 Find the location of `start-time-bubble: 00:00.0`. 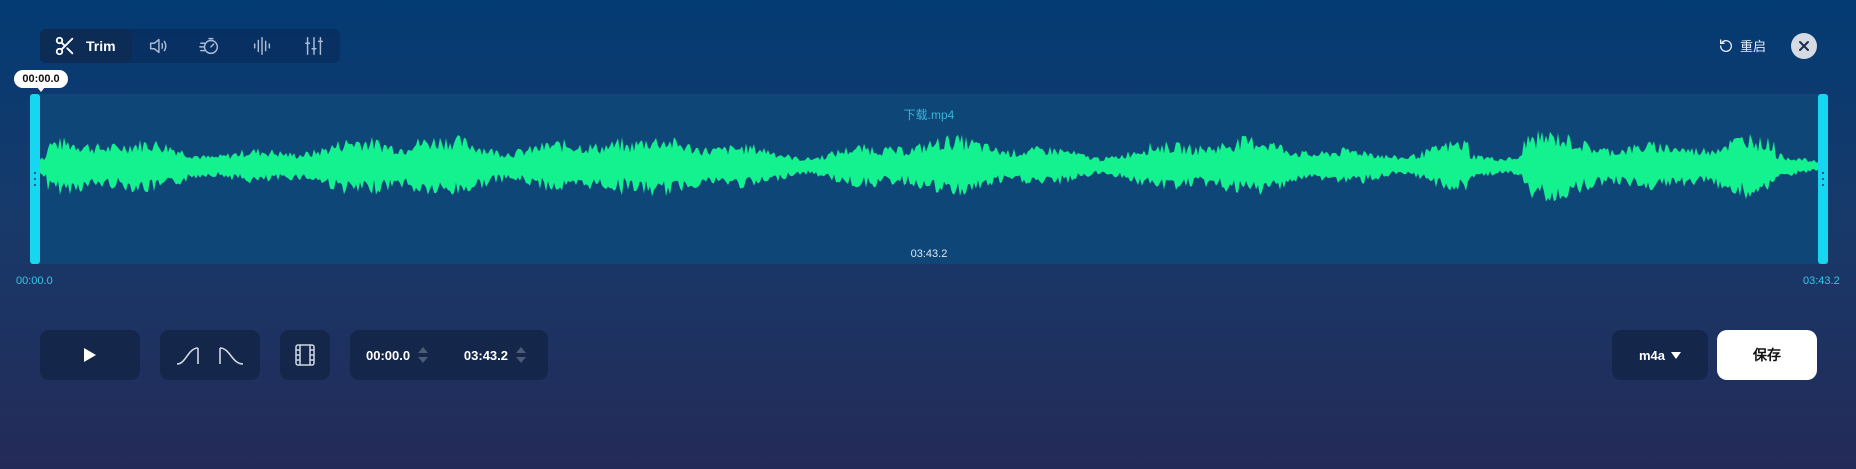

start-time-bubble: 00:00.0 is located at coordinates (41, 81).